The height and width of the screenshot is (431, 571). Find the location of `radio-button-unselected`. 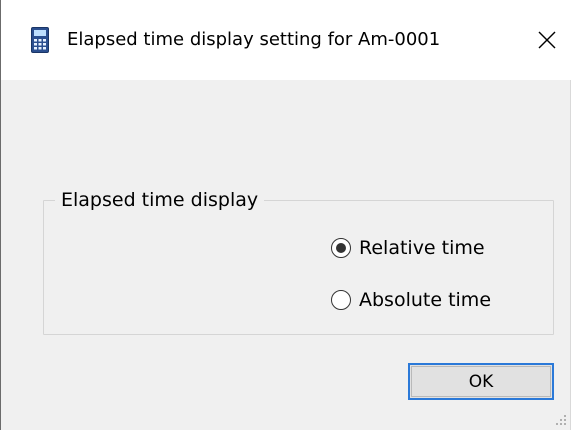

radio-button-unselected is located at coordinates (341, 300).